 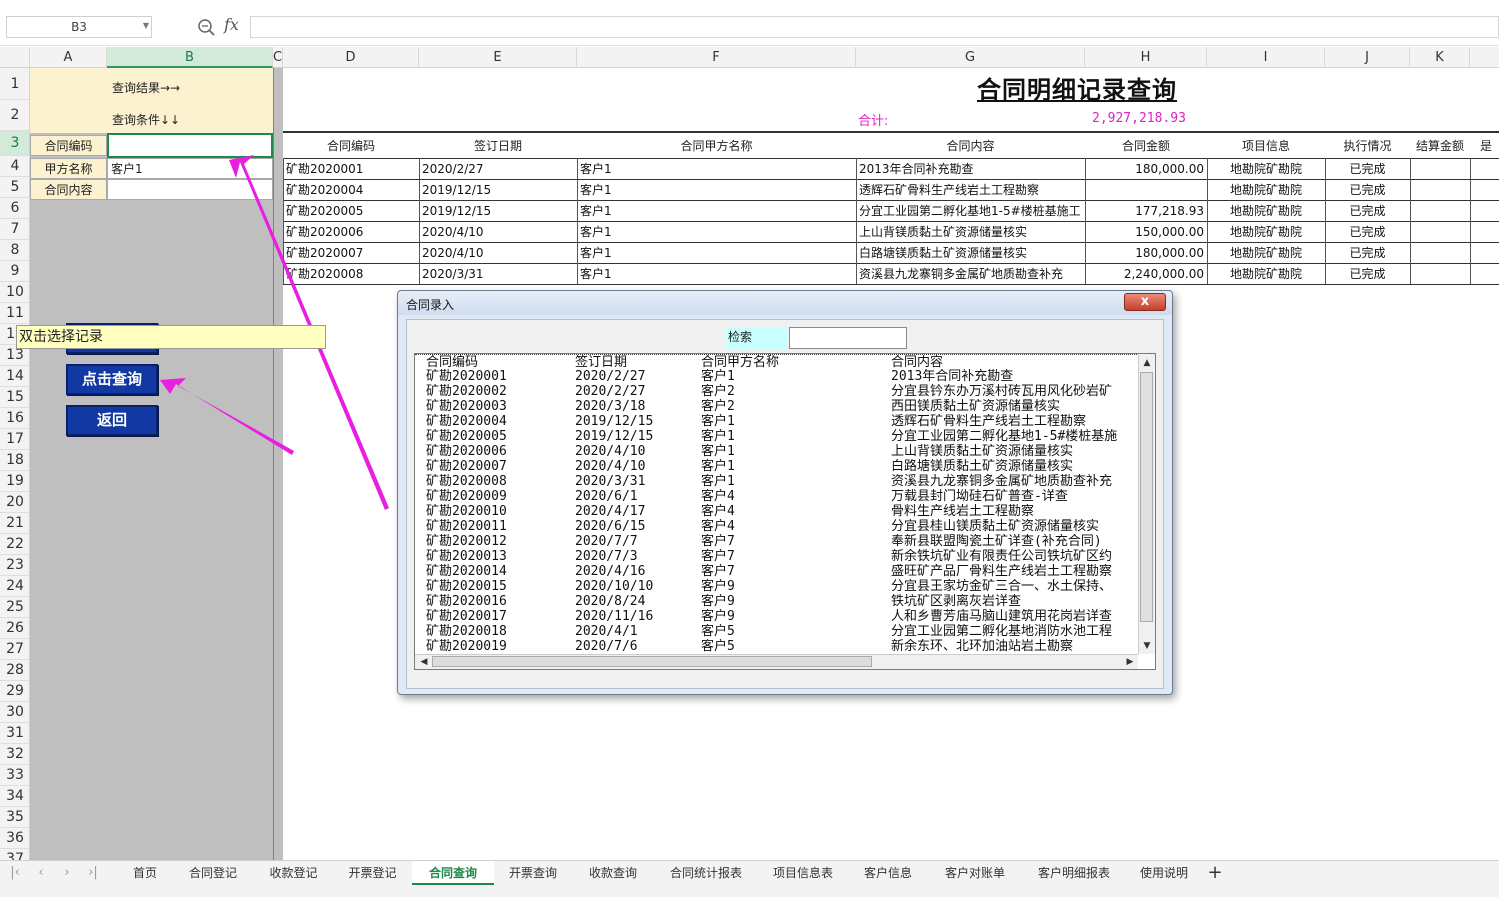 What do you see at coordinates (1440, 57) in the screenshot?
I see `column-header-k: K` at bounding box center [1440, 57].